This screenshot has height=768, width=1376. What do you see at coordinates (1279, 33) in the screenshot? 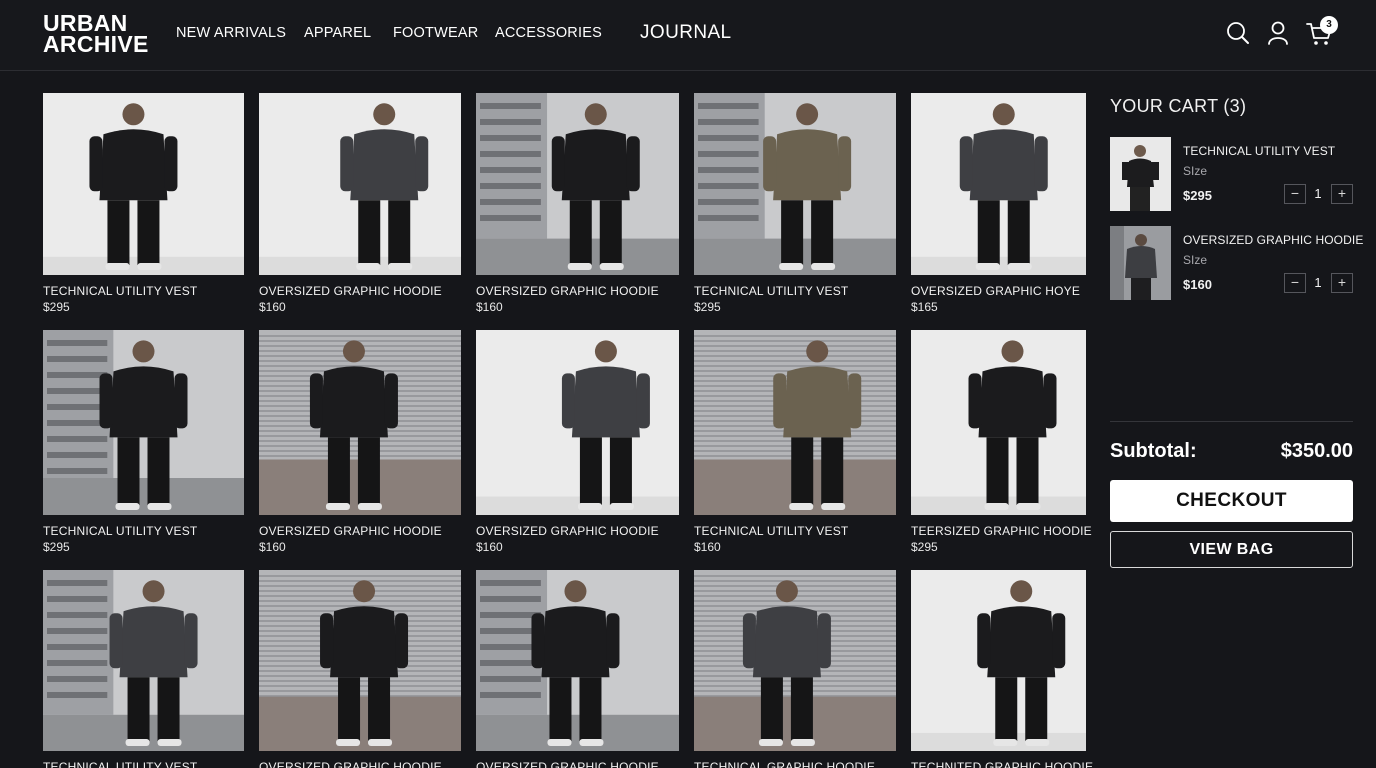
I see `user-icon` at bounding box center [1279, 33].